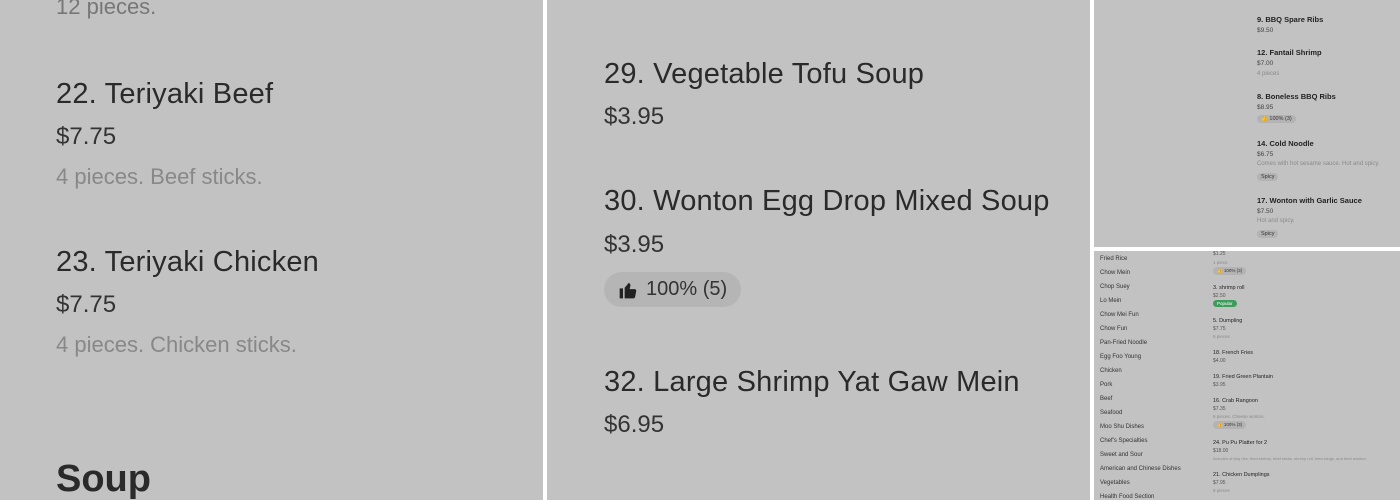 The height and width of the screenshot is (500, 1400). What do you see at coordinates (812, 382) in the screenshot?
I see `item-name: 32. Large Shrimp Yat Gaw Mein` at bounding box center [812, 382].